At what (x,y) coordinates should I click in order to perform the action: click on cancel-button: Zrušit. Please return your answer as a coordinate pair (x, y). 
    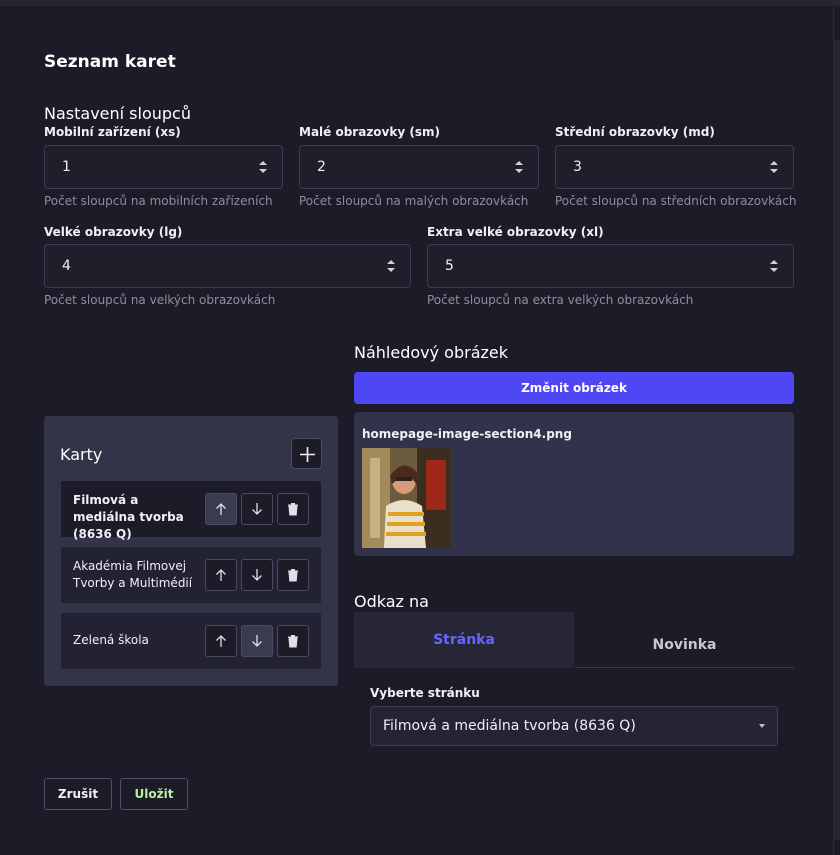
    Looking at the image, I should click on (78, 794).